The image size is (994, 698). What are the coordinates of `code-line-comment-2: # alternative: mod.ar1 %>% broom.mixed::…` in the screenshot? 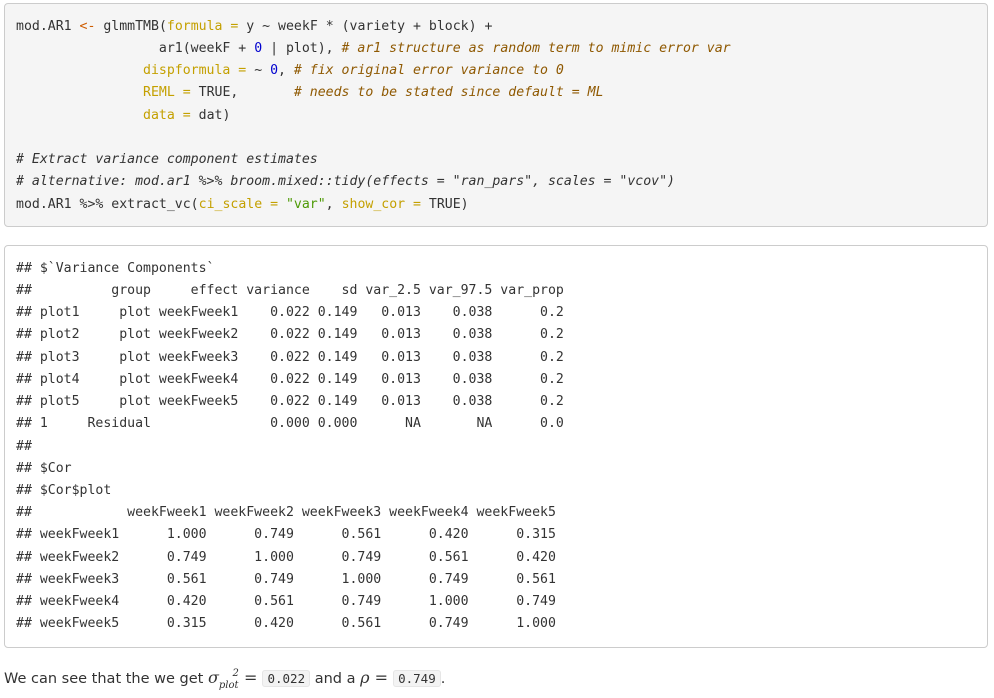 It's located at (345, 181).